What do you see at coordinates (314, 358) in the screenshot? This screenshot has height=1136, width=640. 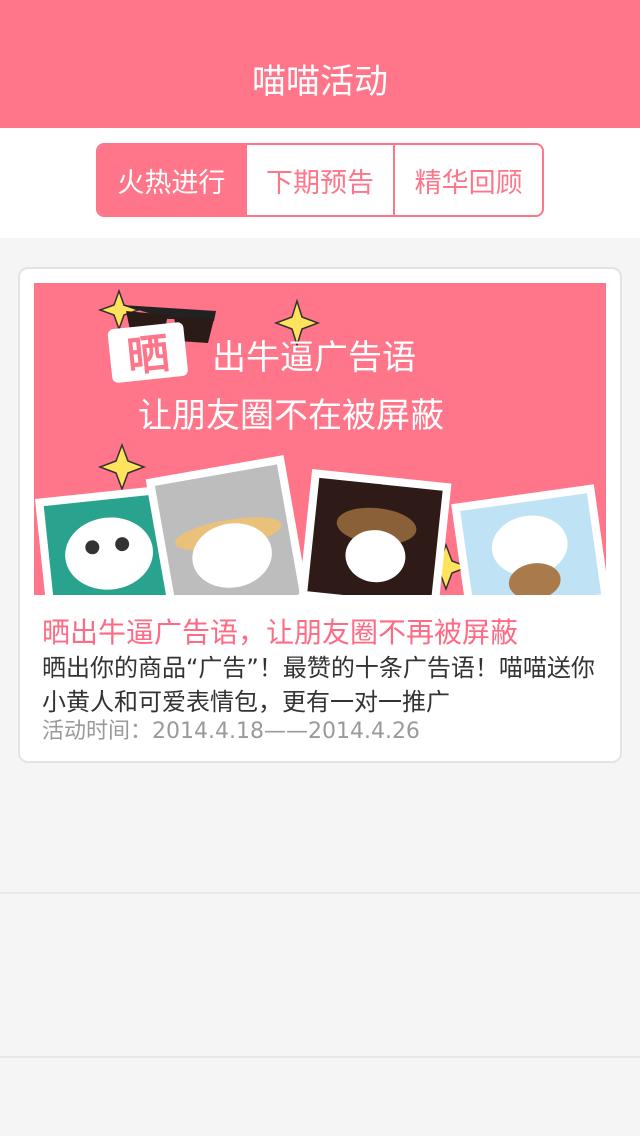 I see `banner-headline-1: 出牛逼广告语` at bounding box center [314, 358].